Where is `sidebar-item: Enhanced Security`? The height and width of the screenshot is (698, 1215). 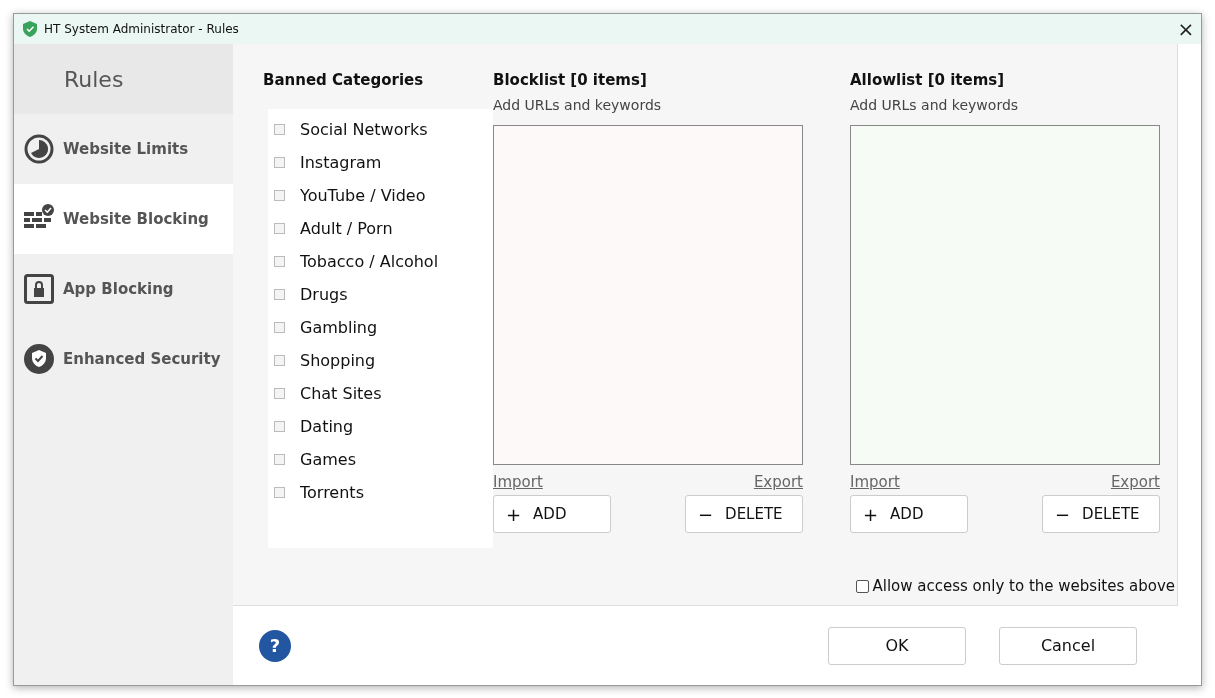 sidebar-item: Enhanced Security is located at coordinates (123, 359).